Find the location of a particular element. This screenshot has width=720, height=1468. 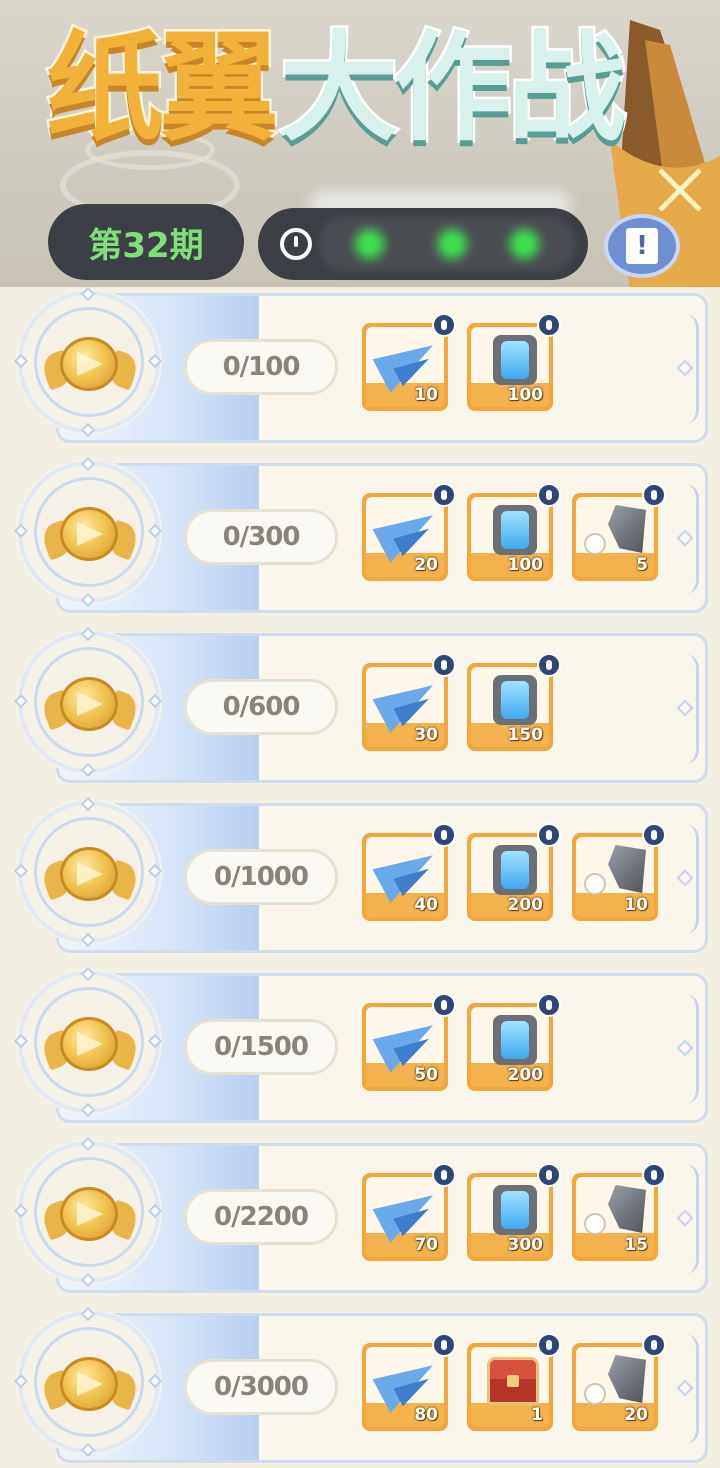

tier-row: 0/2200 70 300 15 is located at coordinates (360, 1221).